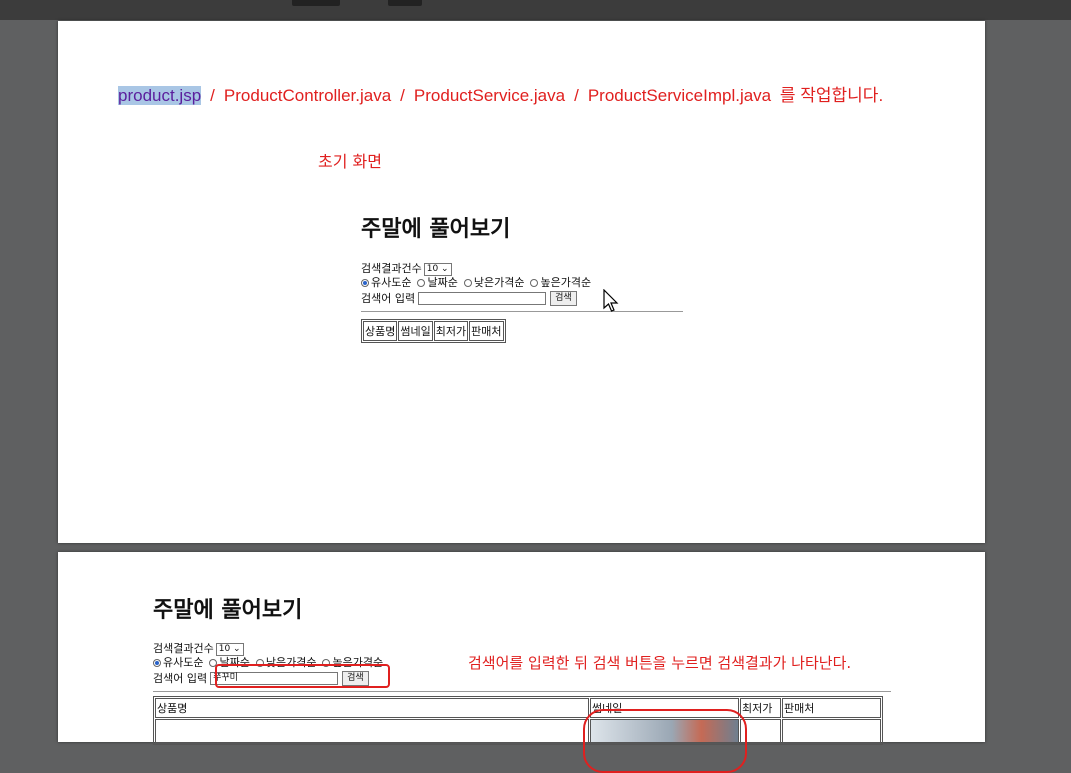  What do you see at coordinates (482, 298) in the screenshot?
I see `search-input` at bounding box center [482, 298].